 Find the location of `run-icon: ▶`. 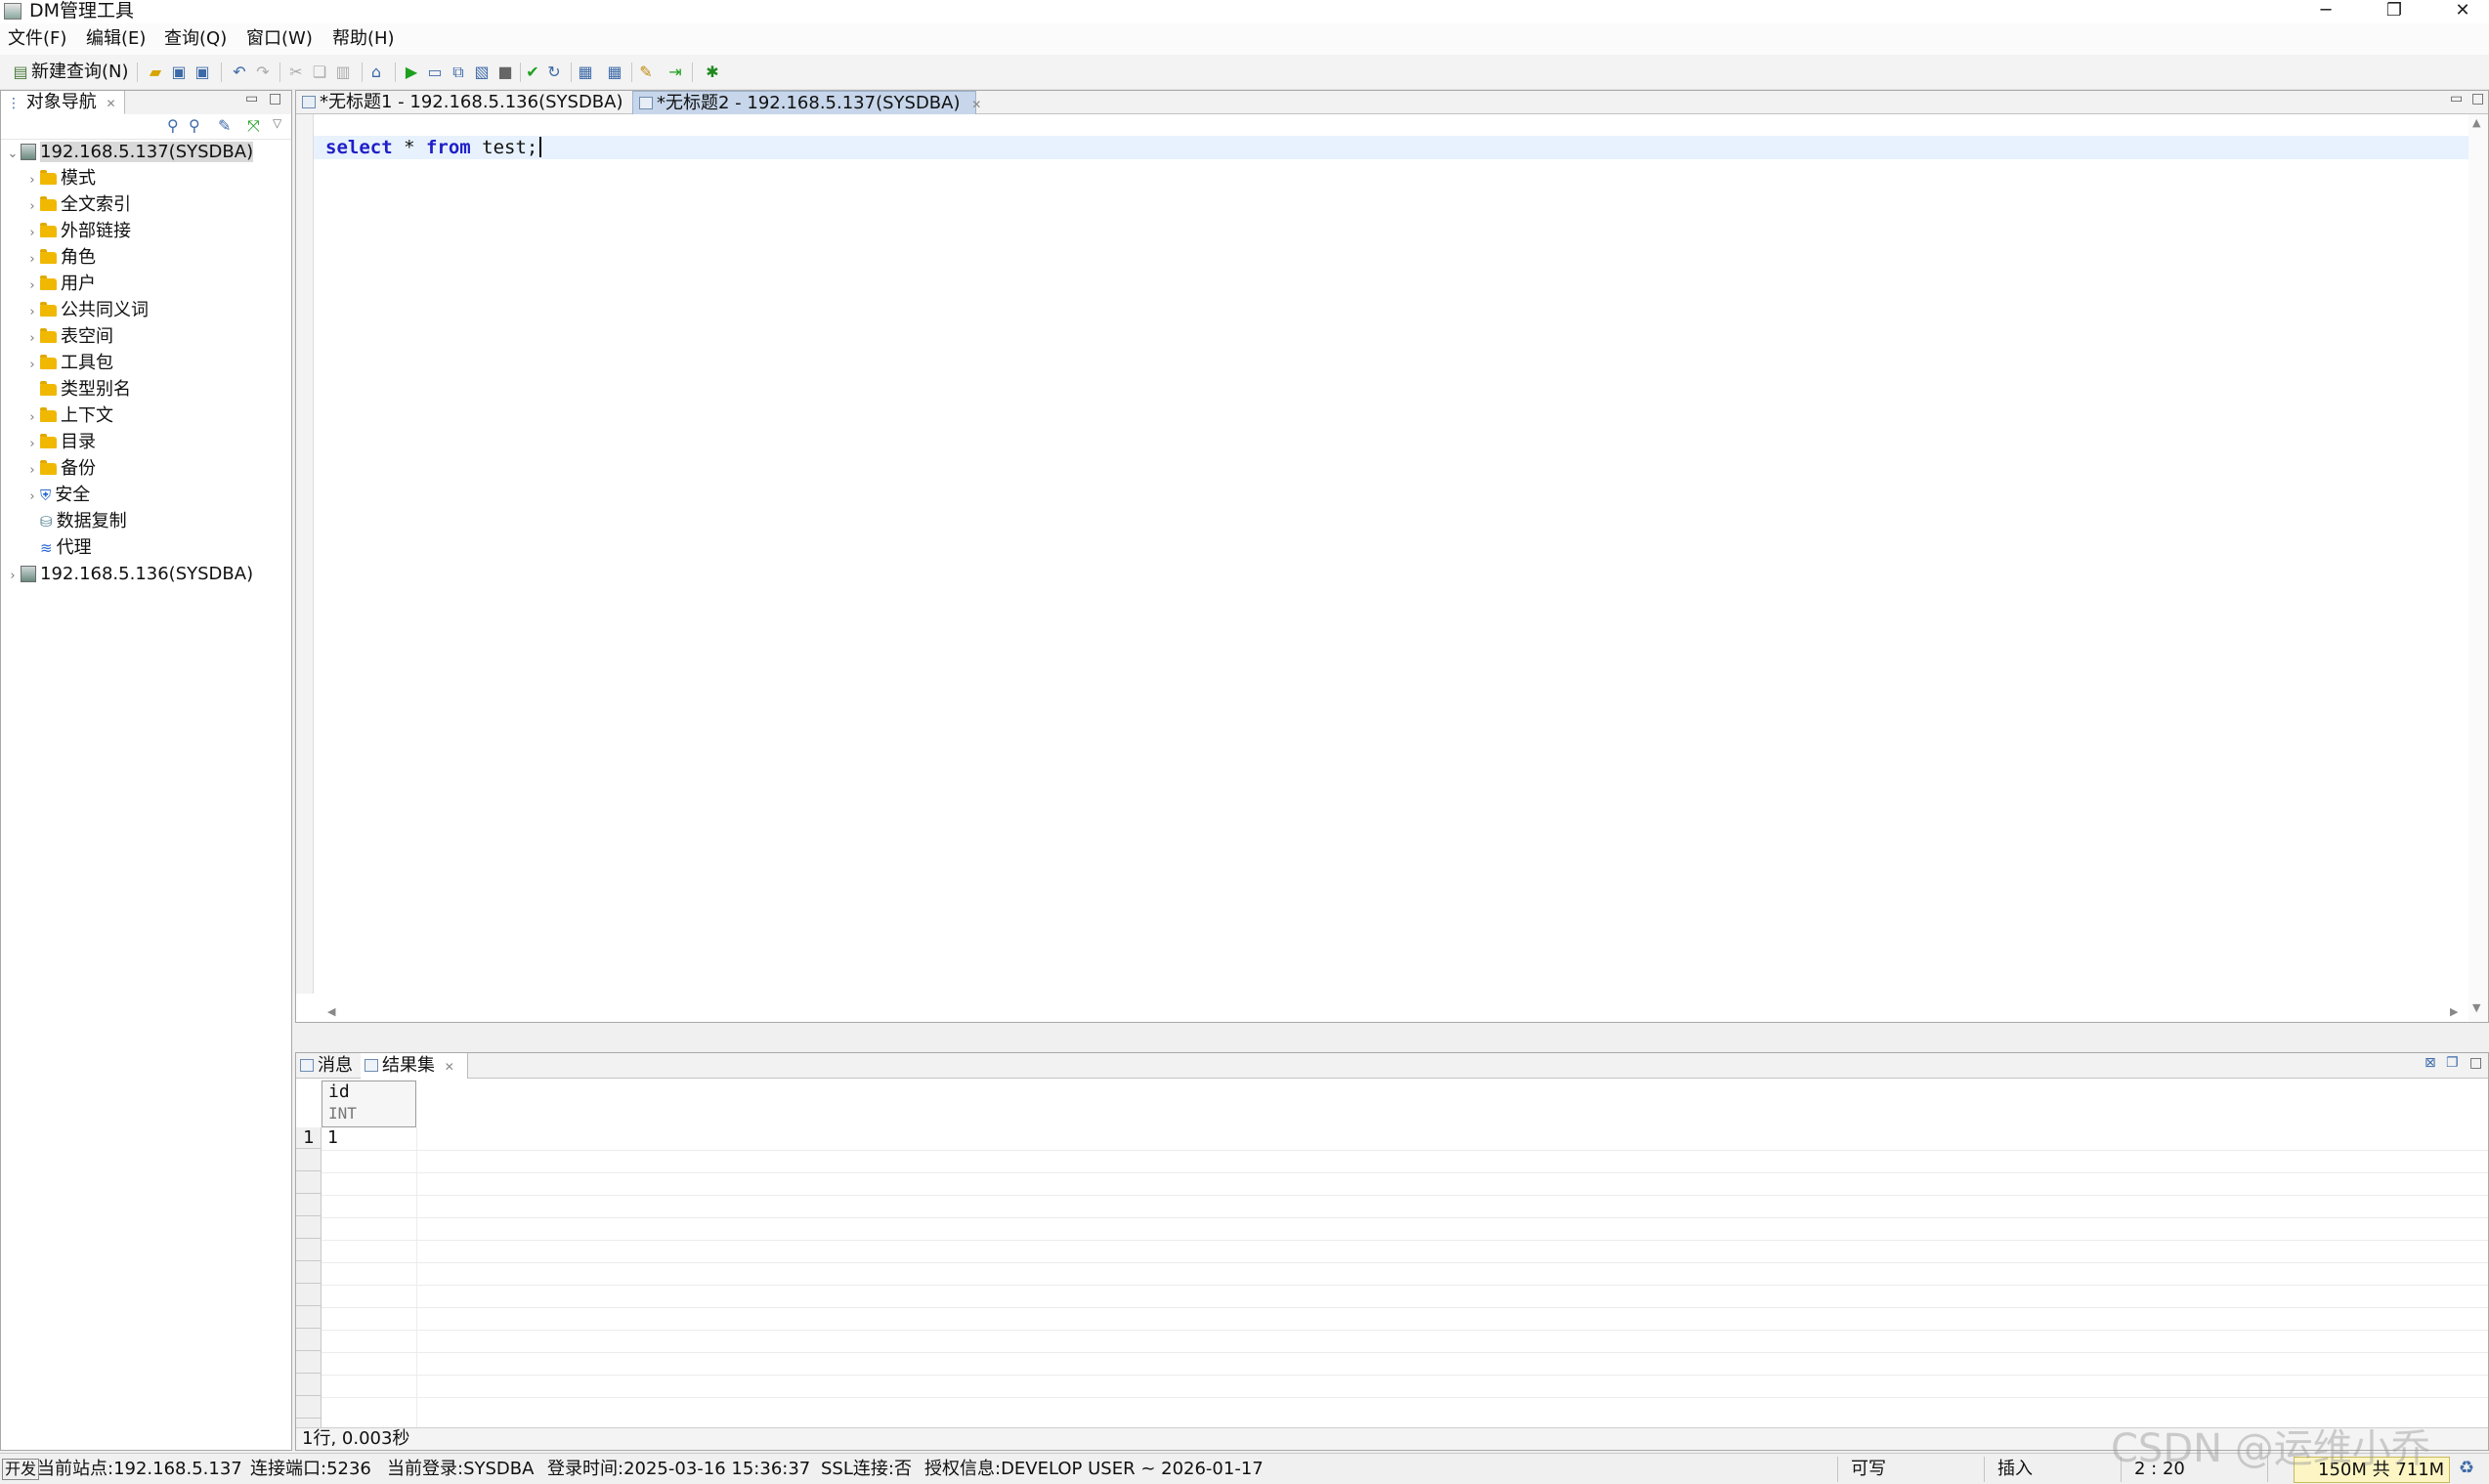

run-icon: ▶ is located at coordinates (411, 72).